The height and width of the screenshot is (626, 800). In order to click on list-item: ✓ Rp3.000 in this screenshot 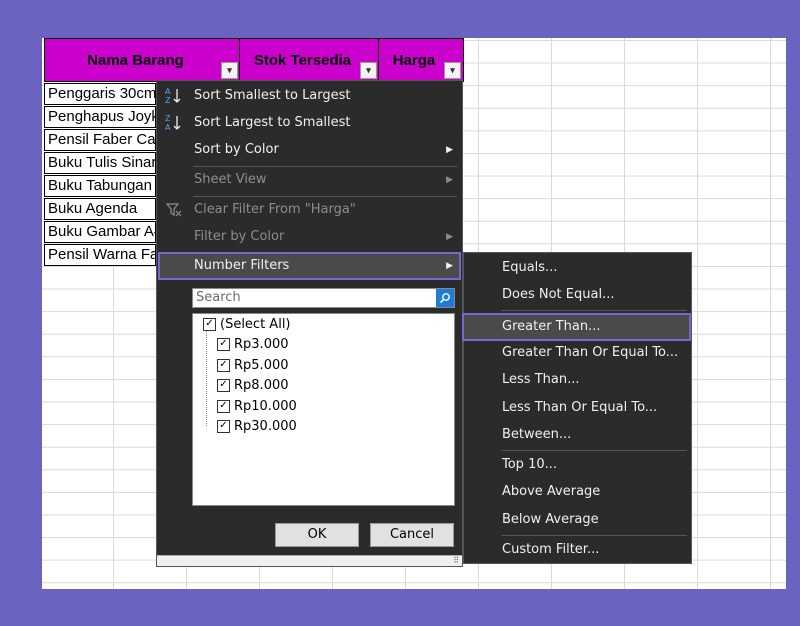, I will do `click(253, 345)`.